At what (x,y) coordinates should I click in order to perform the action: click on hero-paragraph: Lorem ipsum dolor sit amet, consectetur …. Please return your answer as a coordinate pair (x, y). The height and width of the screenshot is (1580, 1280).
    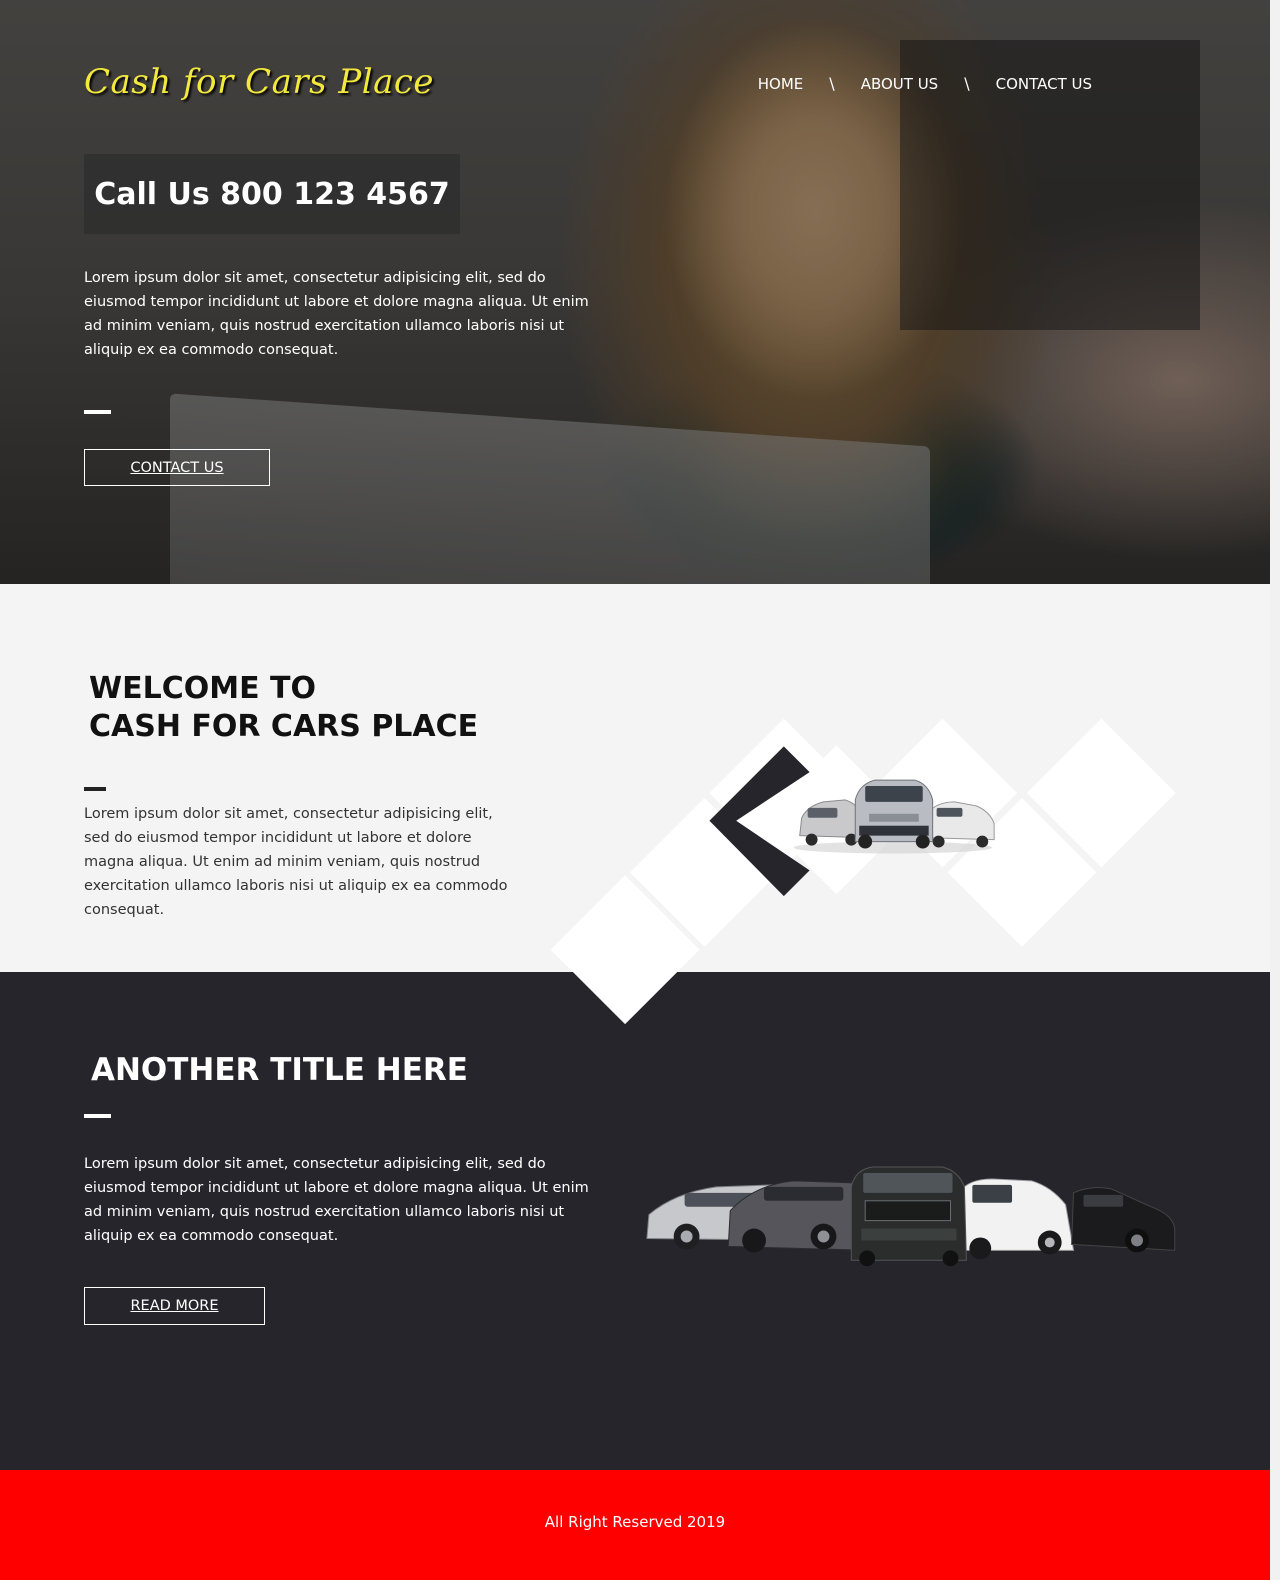
    Looking at the image, I should click on (336, 314).